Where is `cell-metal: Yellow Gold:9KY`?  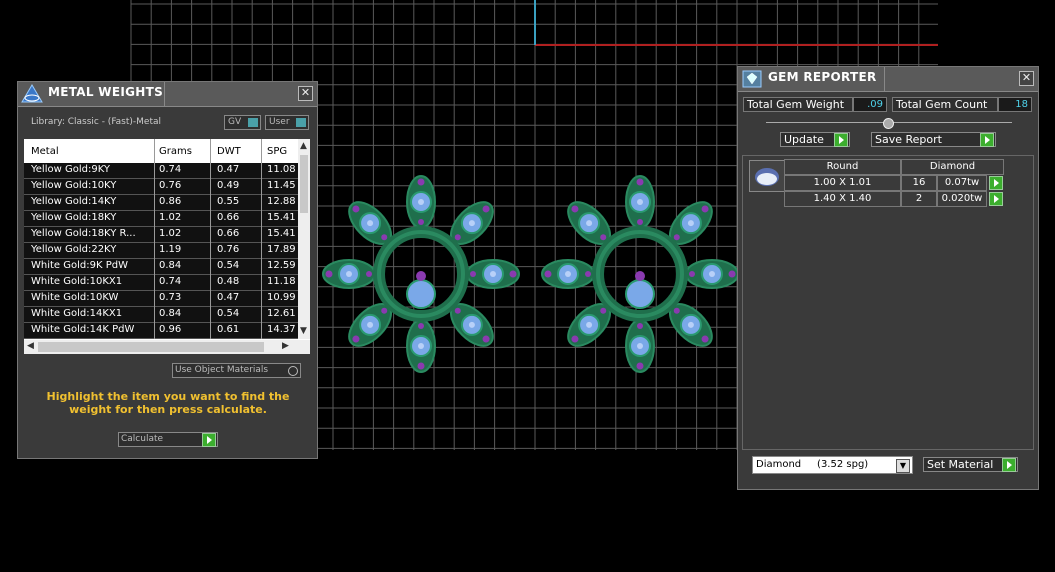
cell-metal: Yellow Gold:9KY is located at coordinates (70, 169).